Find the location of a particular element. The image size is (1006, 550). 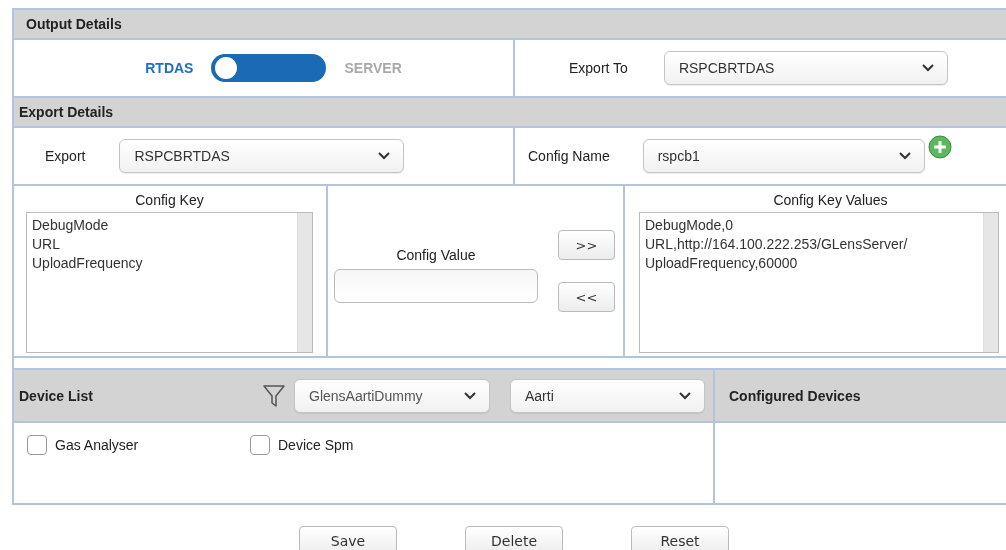

list-item: URL,http://164.100.222.253/GLensServer/ is located at coordinates (811, 244).